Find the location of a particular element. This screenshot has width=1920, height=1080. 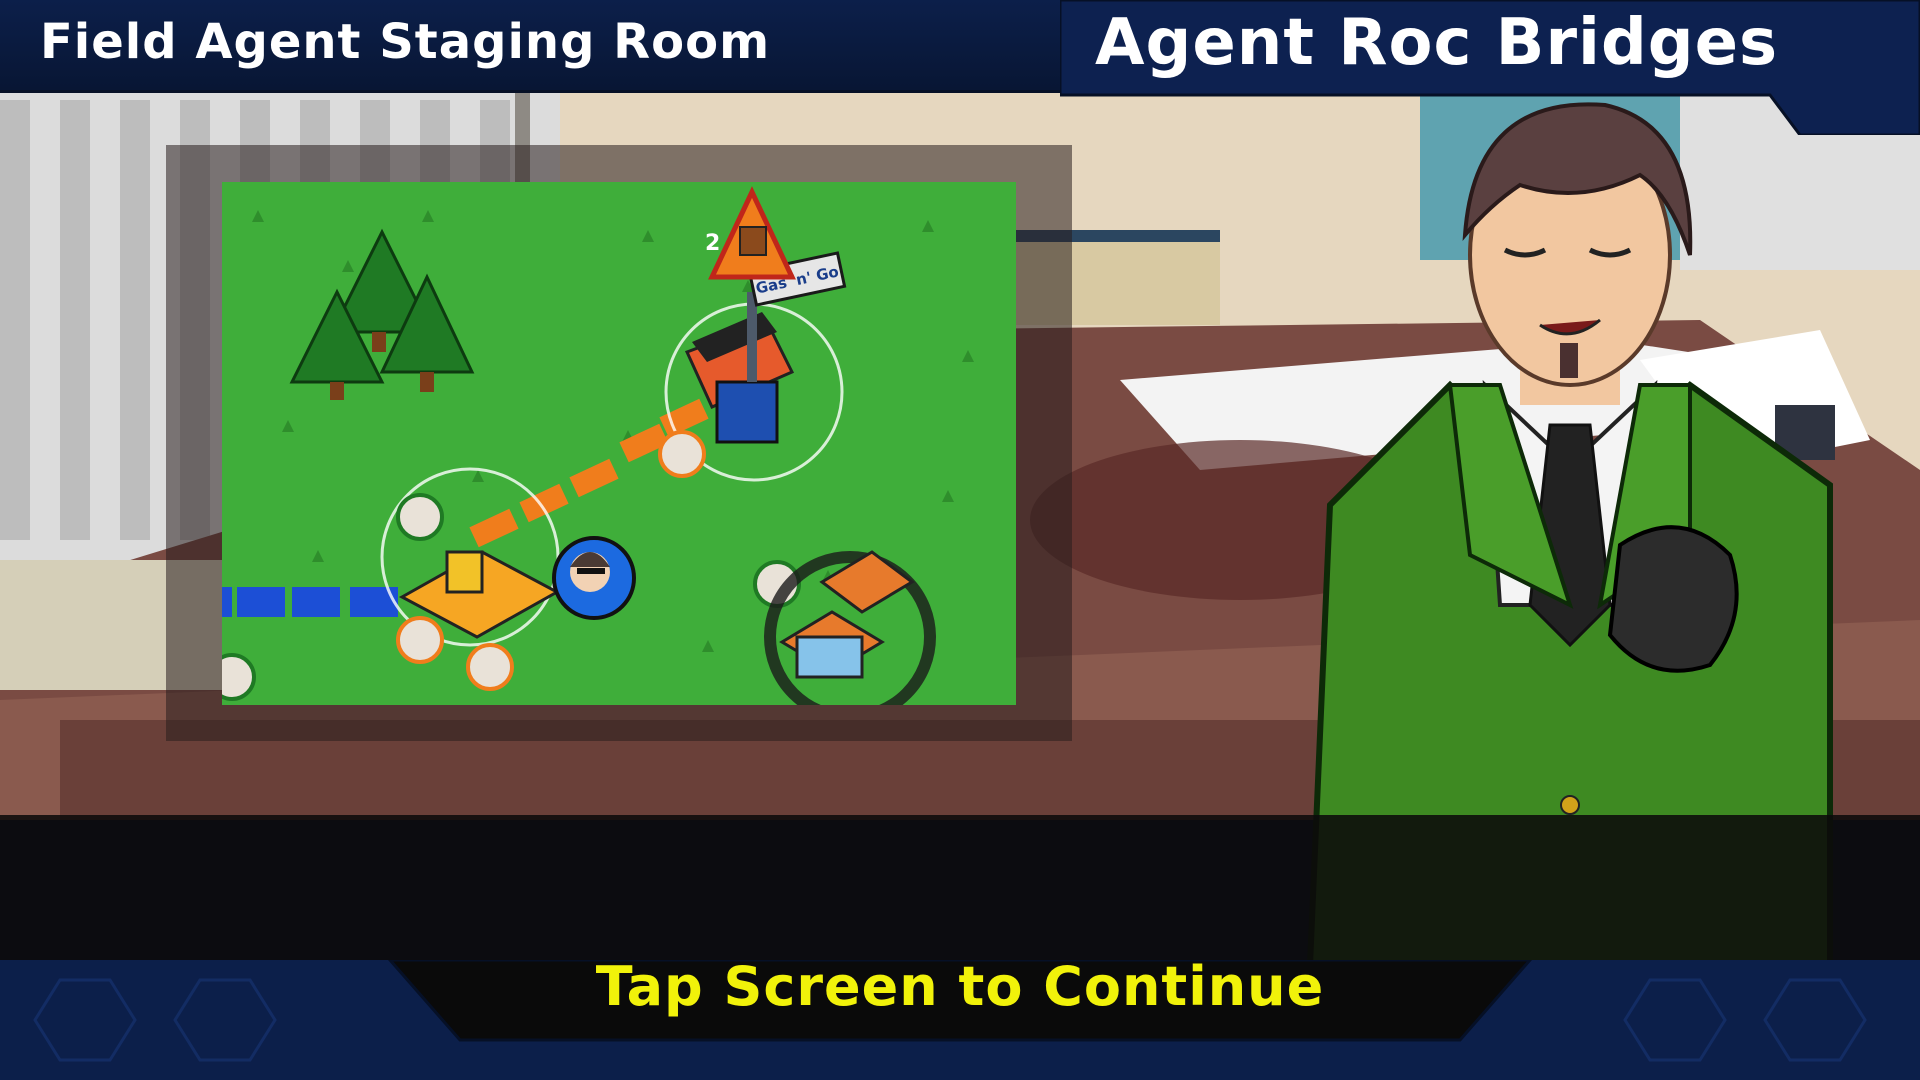

tap-to-continue-prompt: Tap Screen to Continue is located at coordinates (960, 986).